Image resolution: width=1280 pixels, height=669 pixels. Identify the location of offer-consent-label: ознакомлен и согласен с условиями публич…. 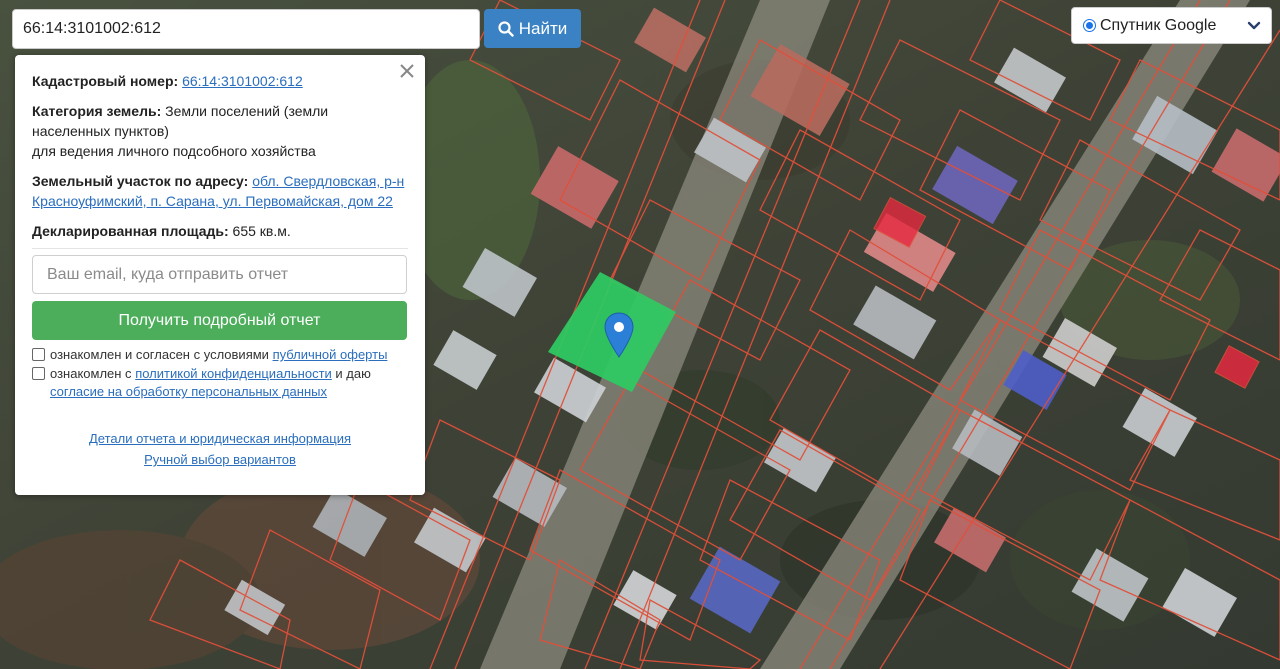
(218, 355).